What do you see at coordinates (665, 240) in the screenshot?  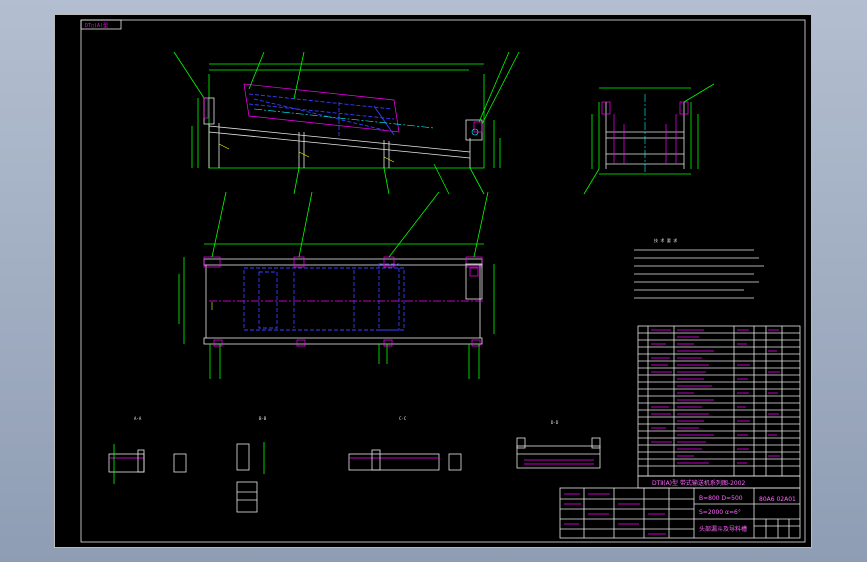 I see `tech-notes-title: 技 术 要 求` at bounding box center [665, 240].